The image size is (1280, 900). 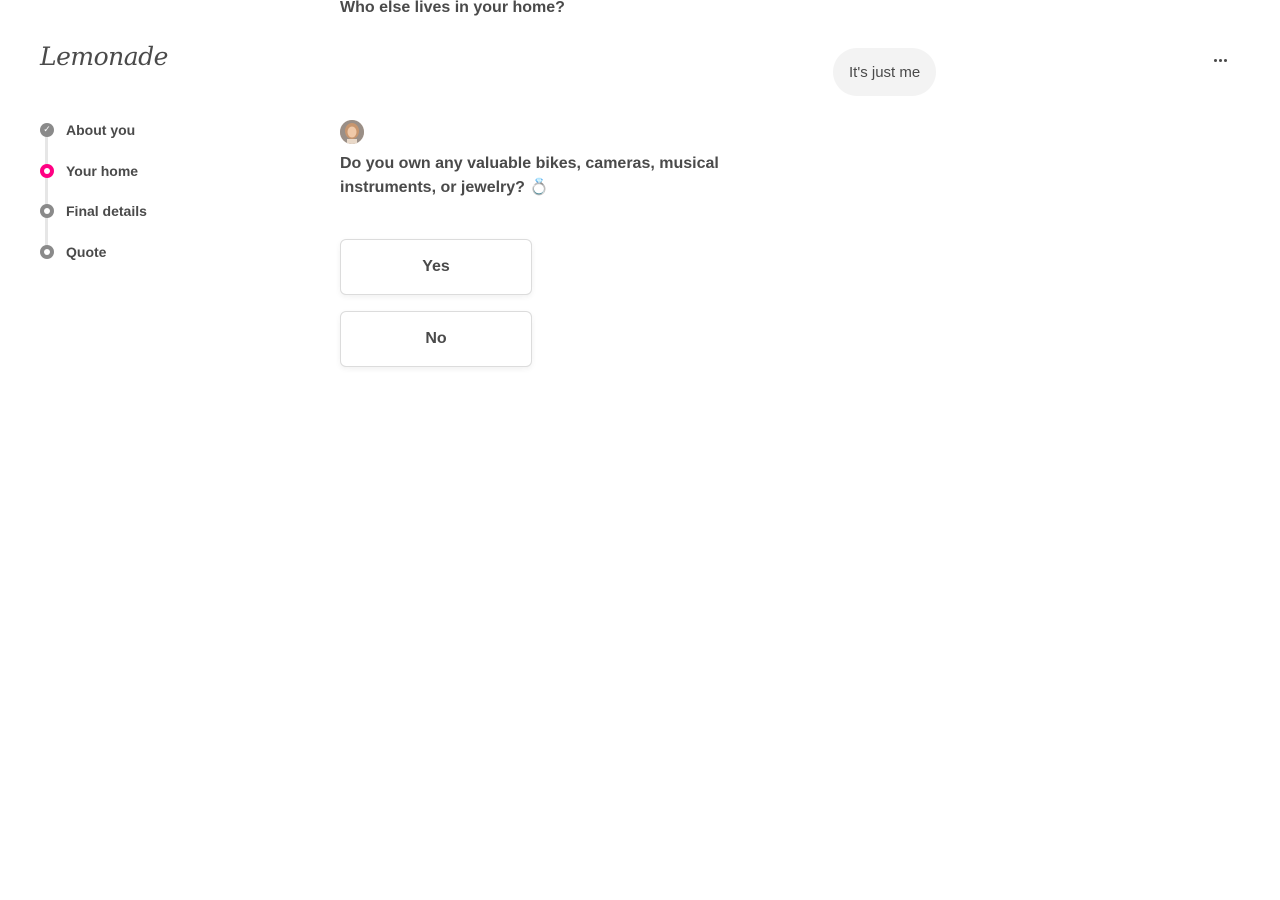 What do you see at coordinates (140, 252) in the screenshot?
I see `step-quote: Quote` at bounding box center [140, 252].